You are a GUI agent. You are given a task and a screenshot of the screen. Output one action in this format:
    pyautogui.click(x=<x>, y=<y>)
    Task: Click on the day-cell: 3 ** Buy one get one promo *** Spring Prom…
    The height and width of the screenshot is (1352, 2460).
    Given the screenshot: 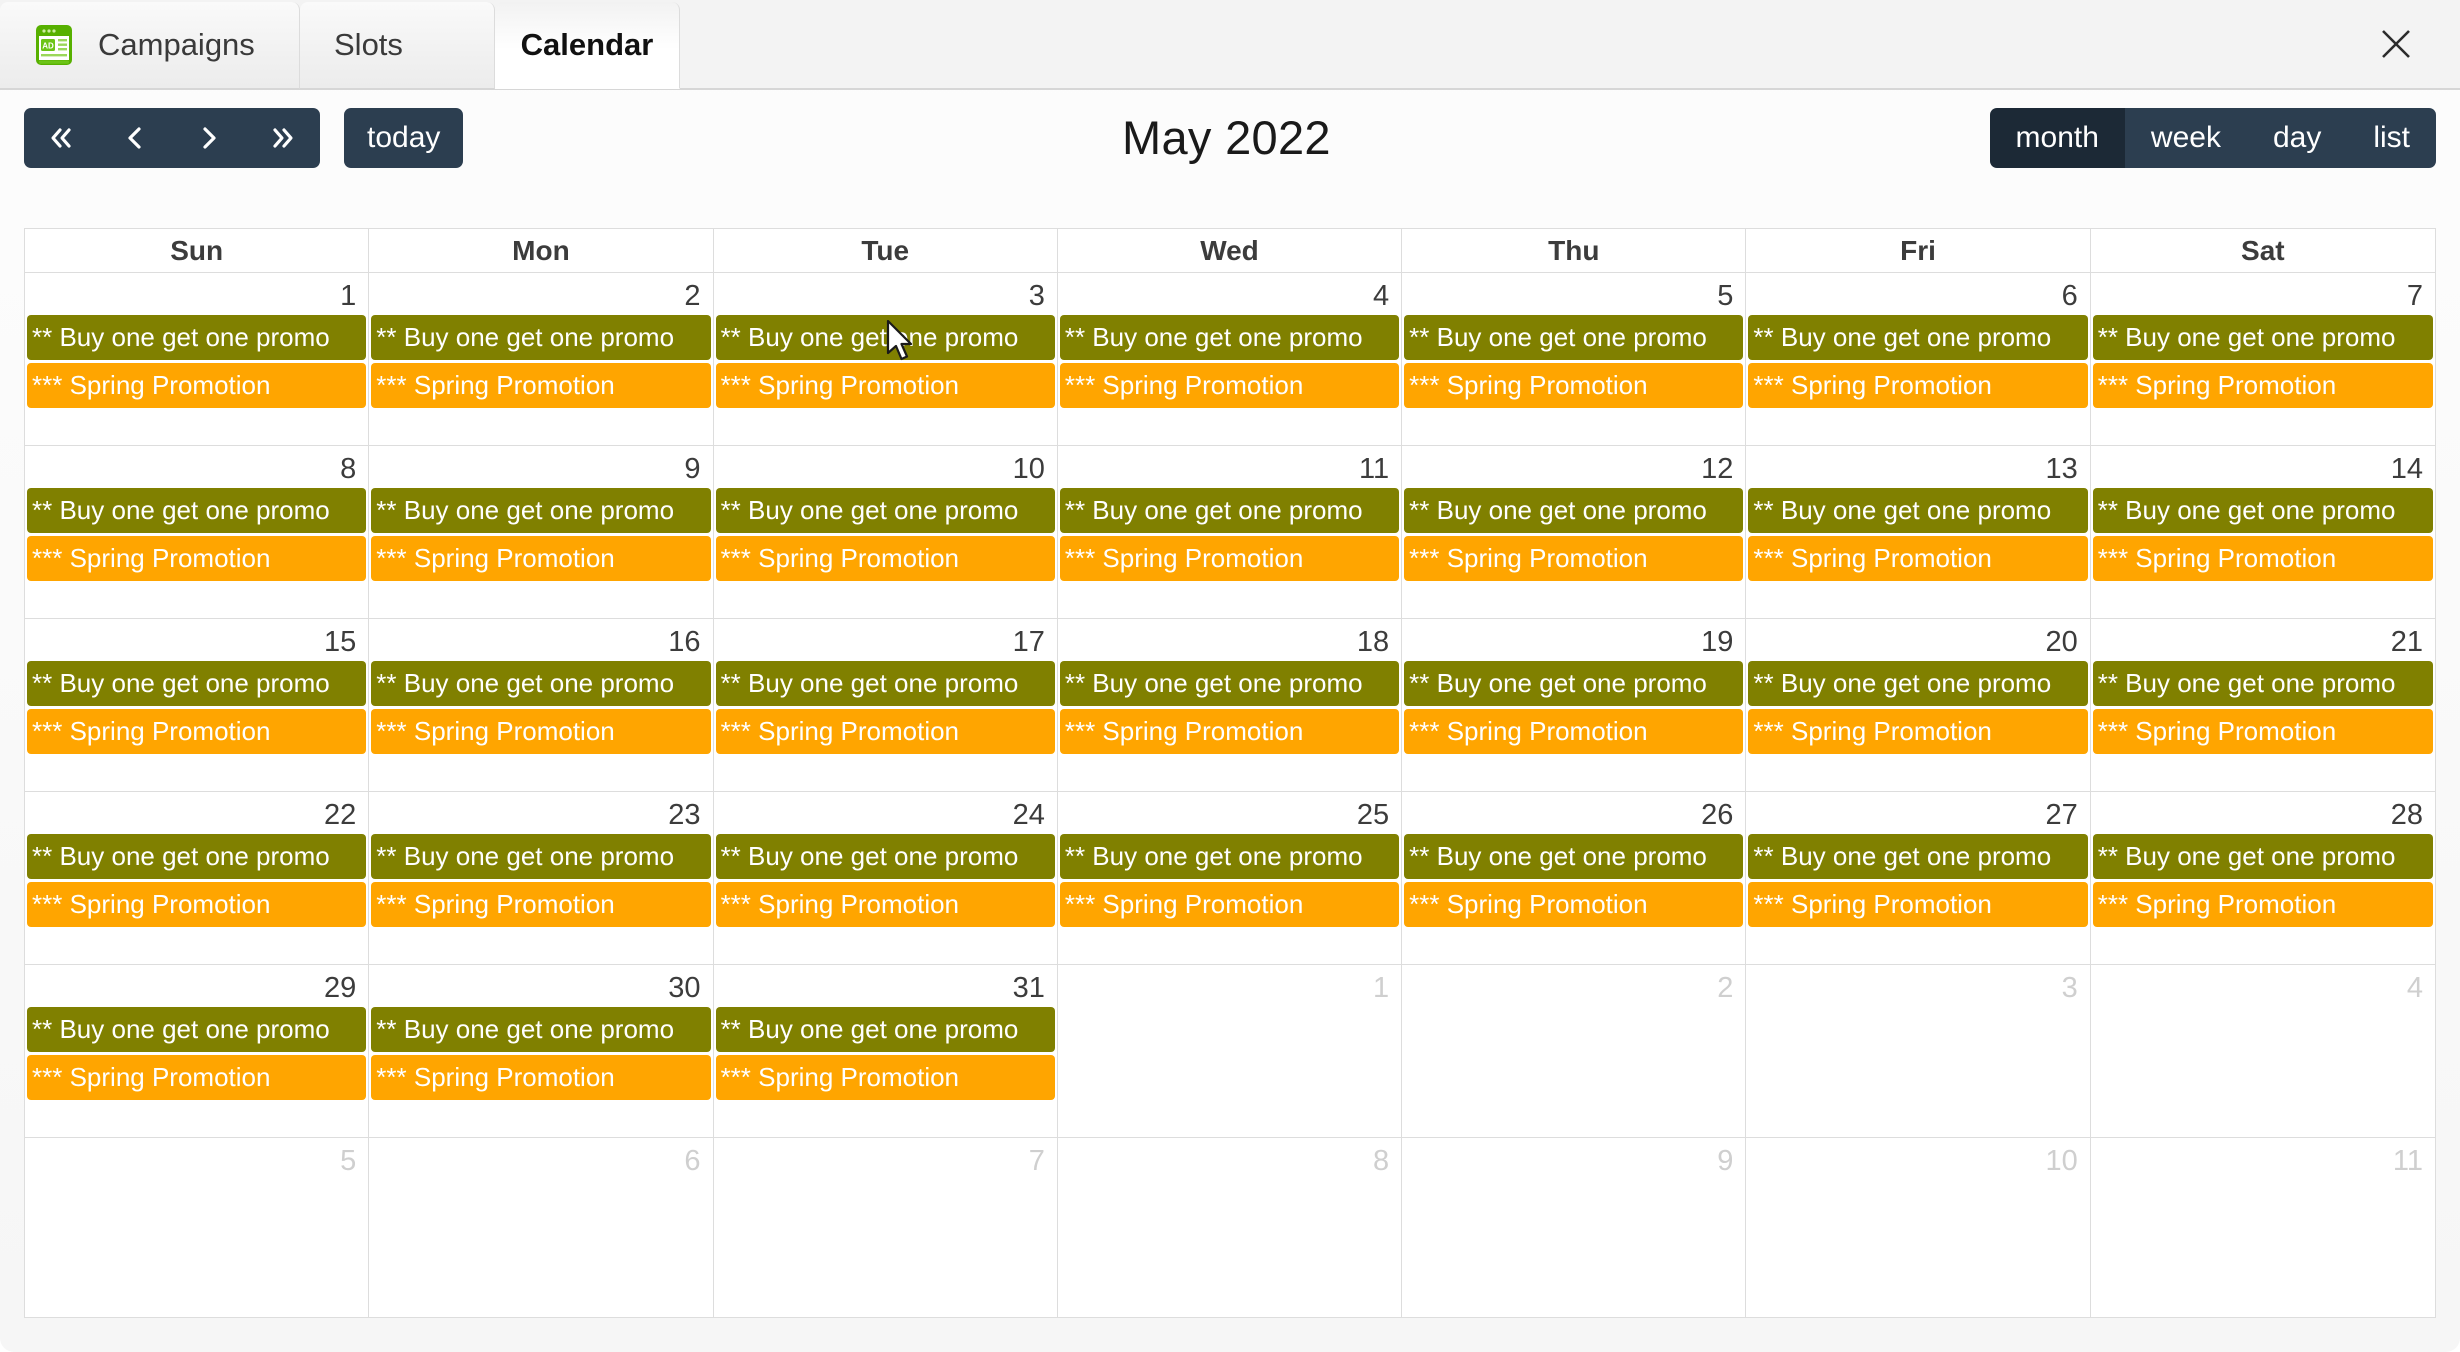 What is the action you would take?
    pyautogui.click(x=885, y=359)
    